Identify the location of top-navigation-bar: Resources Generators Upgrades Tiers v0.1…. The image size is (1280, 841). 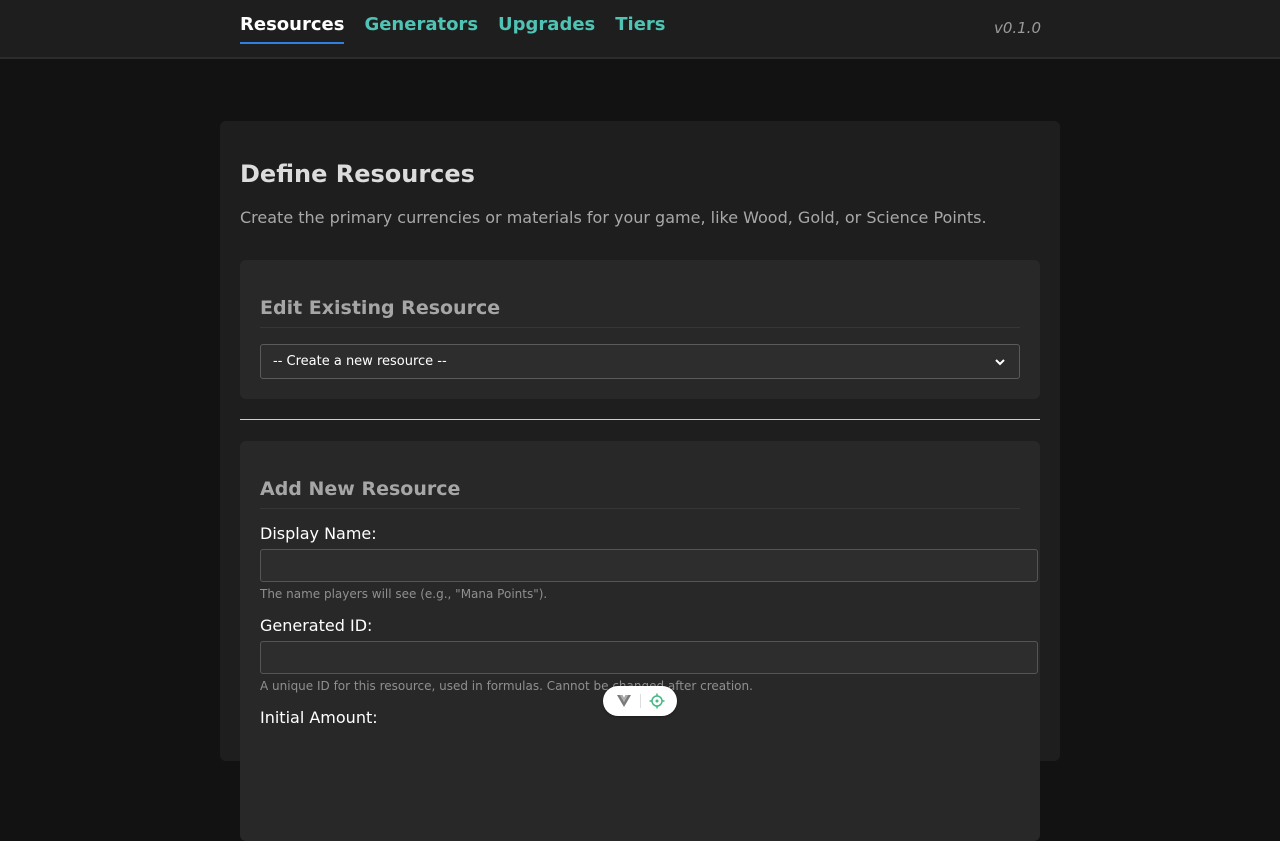
(640, 29).